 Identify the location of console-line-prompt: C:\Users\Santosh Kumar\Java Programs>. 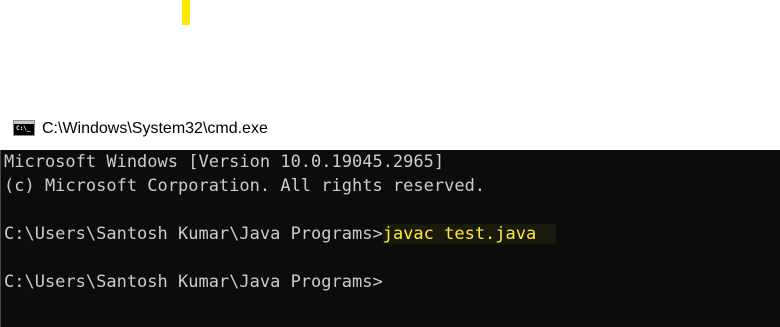
(193, 282).